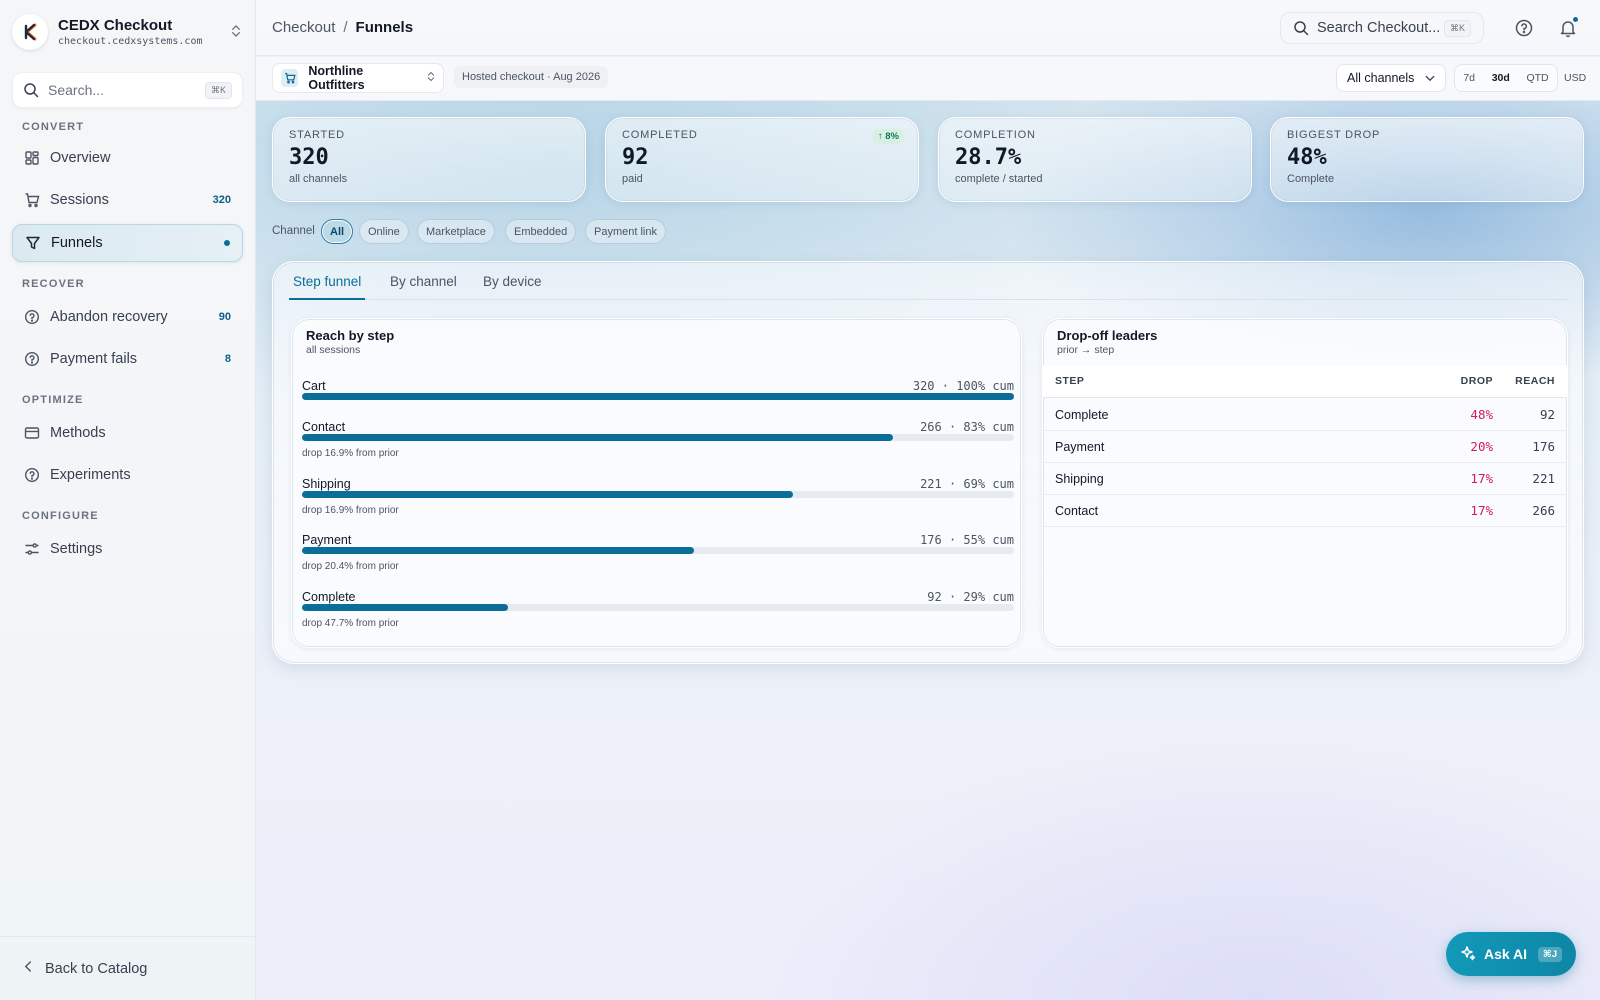  I want to click on kpi-sub: paid, so click(632, 179).